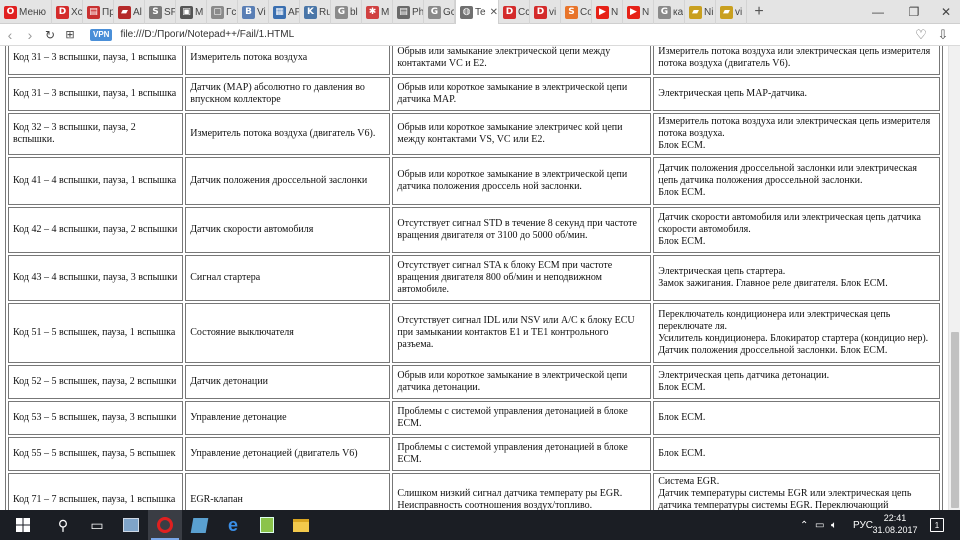 The height and width of the screenshot is (540, 960). Describe the element at coordinates (101, 34) in the screenshot. I see `vpn-badge: VPN` at that location.